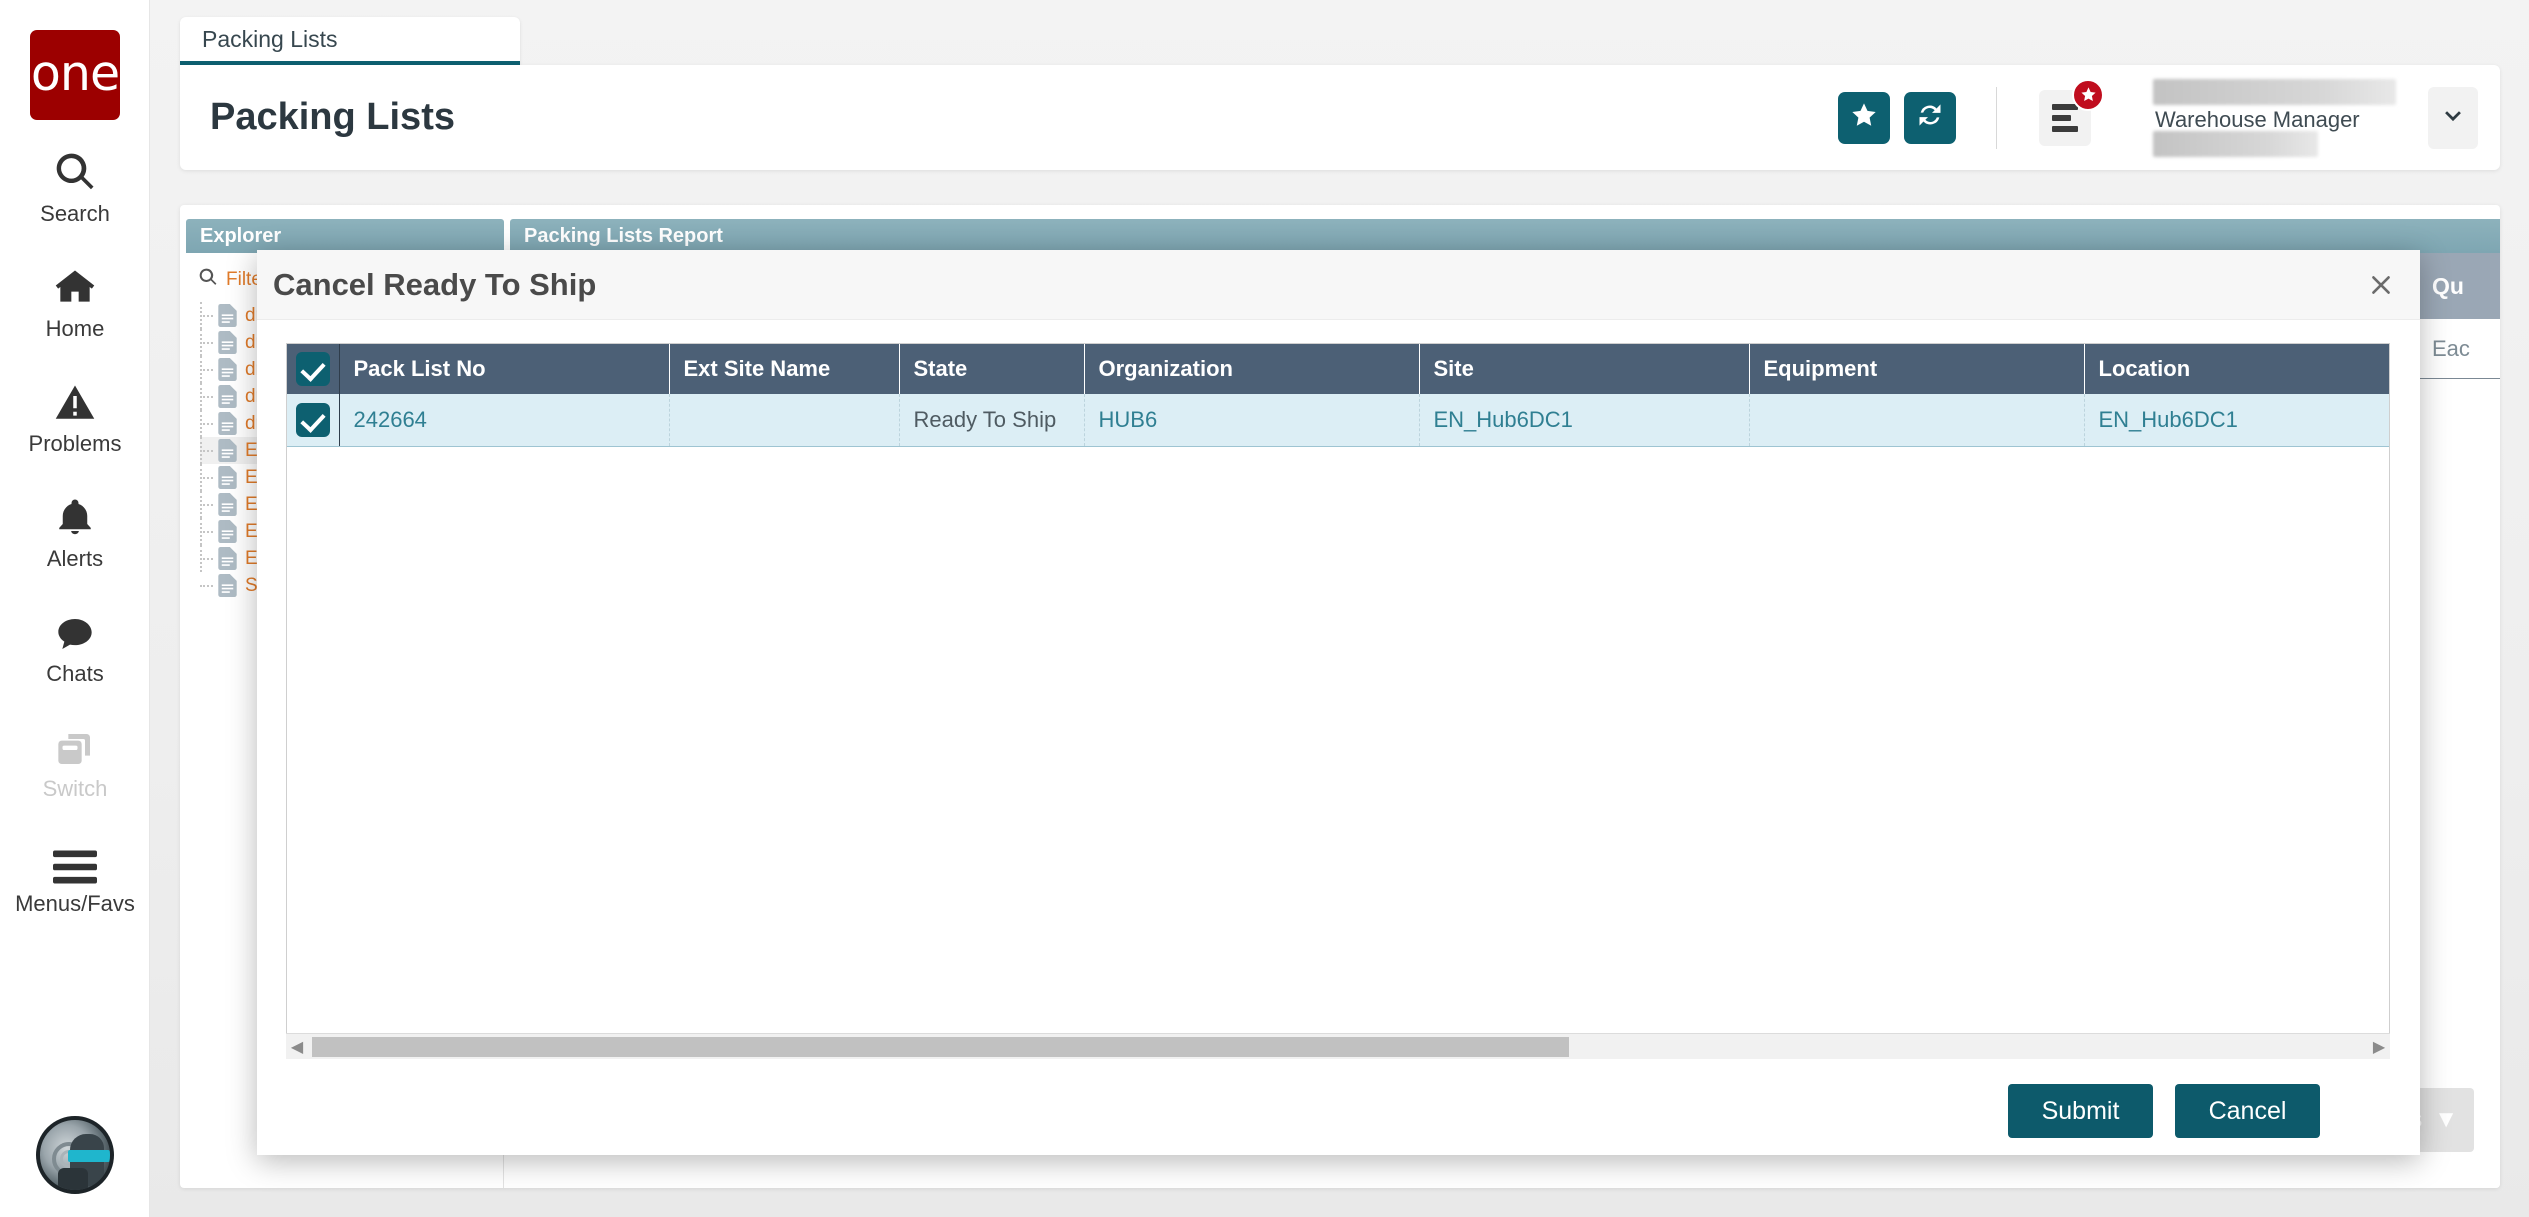  What do you see at coordinates (1503, 419) in the screenshot?
I see `site-link: EN_Hub6DC1` at bounding box center [1503, 419].